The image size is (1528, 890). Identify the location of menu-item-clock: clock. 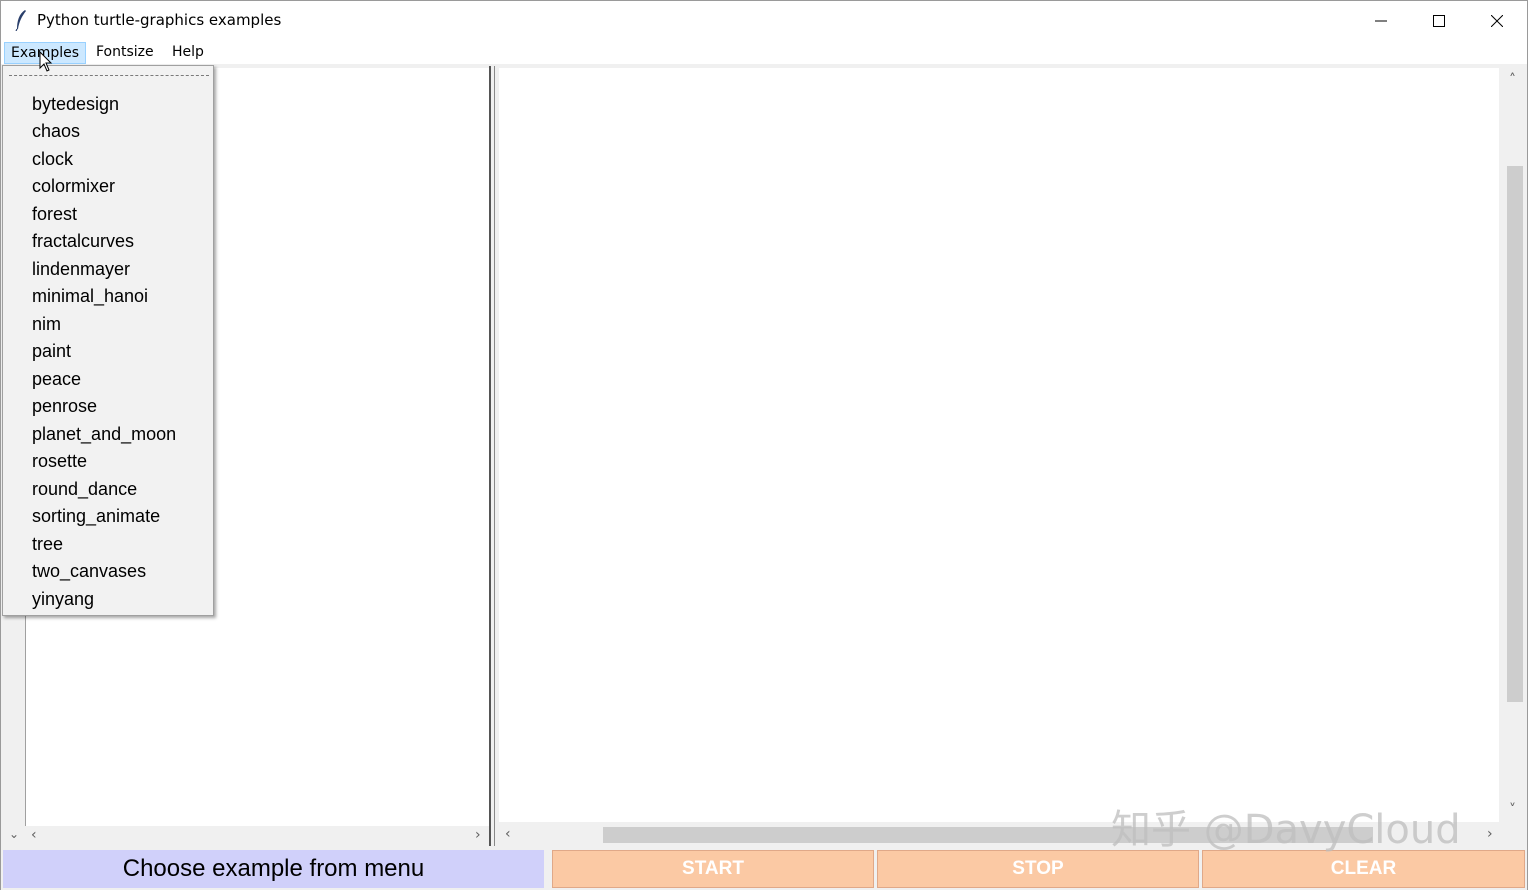
(52, 159).